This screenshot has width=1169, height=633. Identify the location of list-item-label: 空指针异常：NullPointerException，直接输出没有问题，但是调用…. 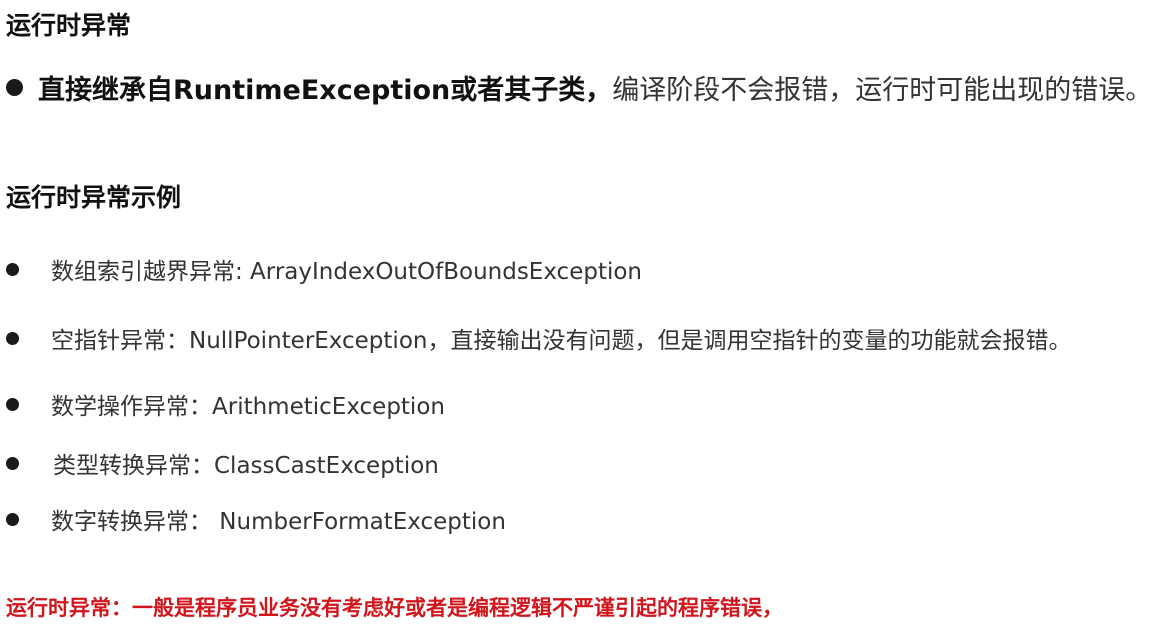
(561, 341).